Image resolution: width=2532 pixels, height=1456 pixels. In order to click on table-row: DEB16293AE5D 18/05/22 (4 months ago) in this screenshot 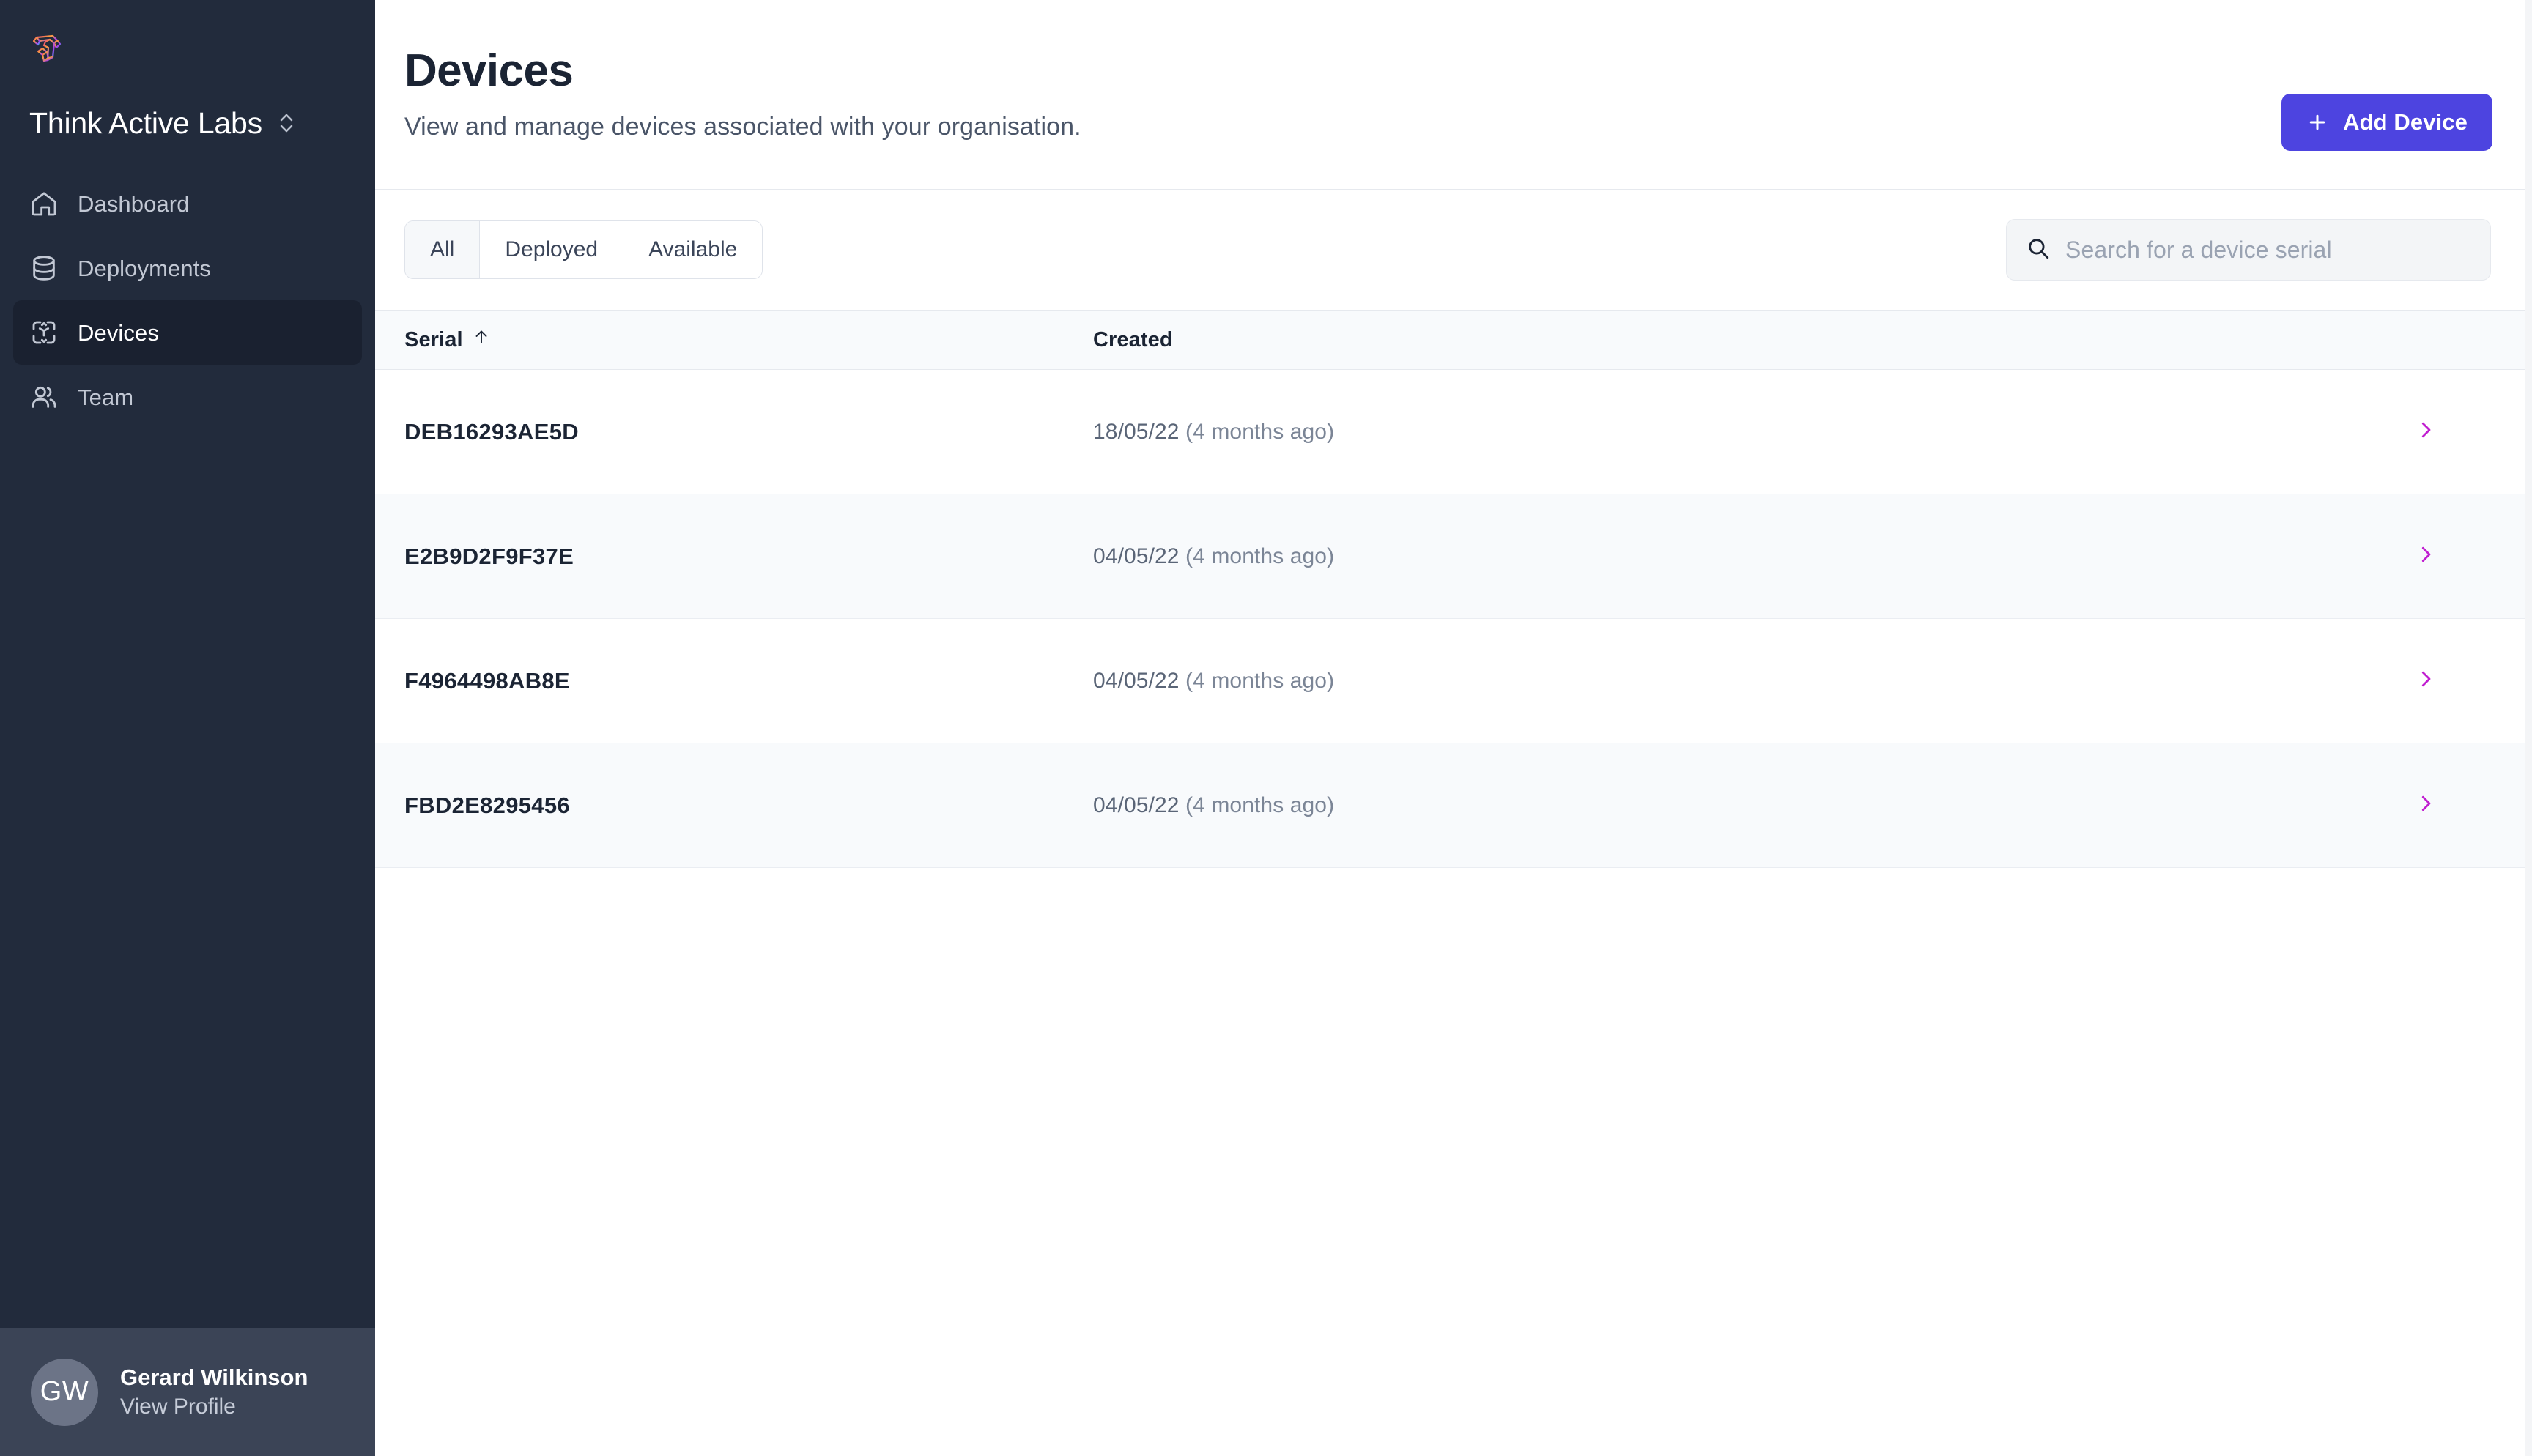, I will do `click(1453, 432)`.